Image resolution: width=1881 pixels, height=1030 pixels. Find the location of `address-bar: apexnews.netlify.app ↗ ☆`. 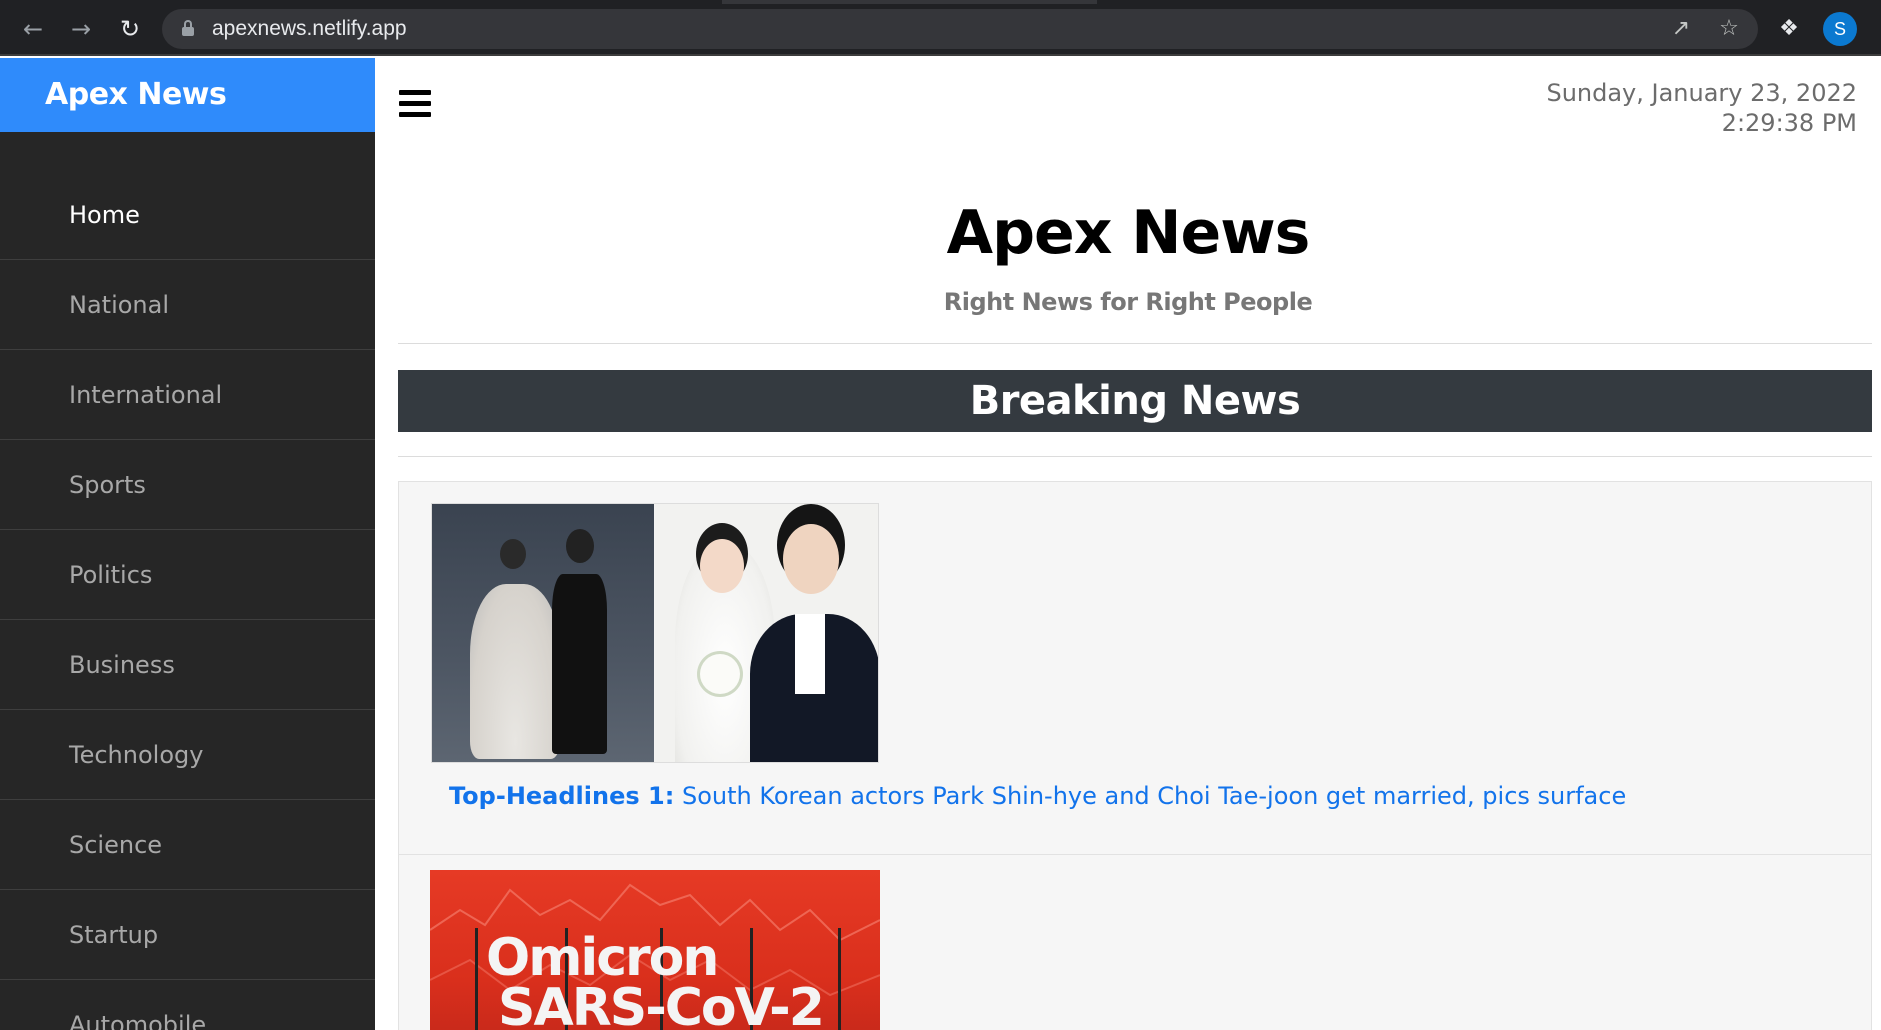

address-bar: apexnews.netlify.app ↗ ☆ is located at coordinates (960, 29).